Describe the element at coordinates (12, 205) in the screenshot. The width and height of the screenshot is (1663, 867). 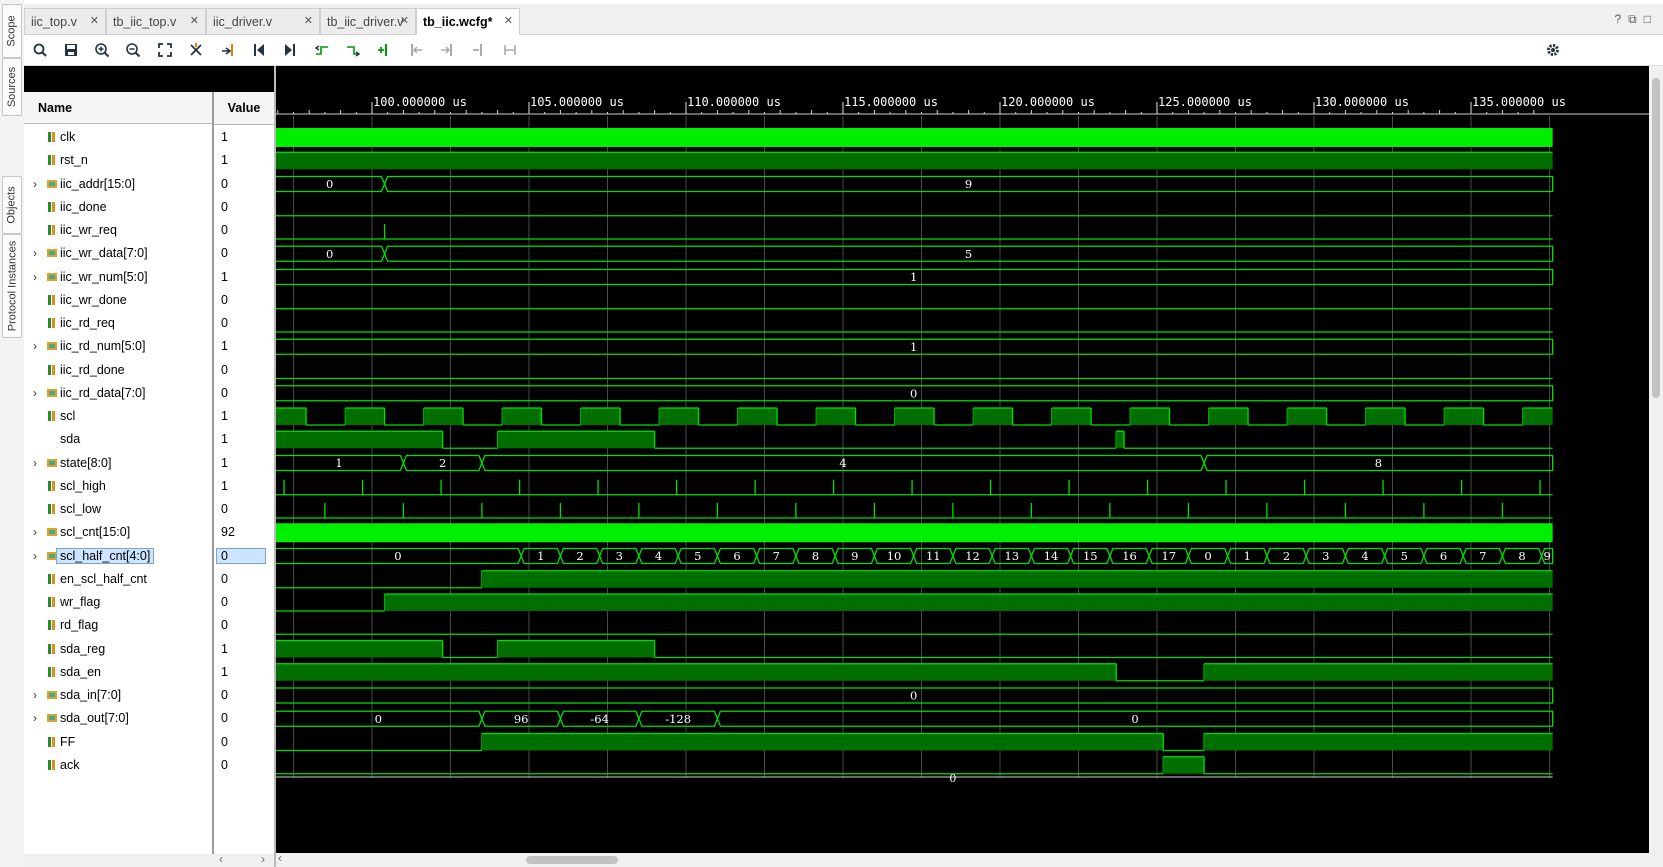
I see `objects-tab: Objects` at that location.